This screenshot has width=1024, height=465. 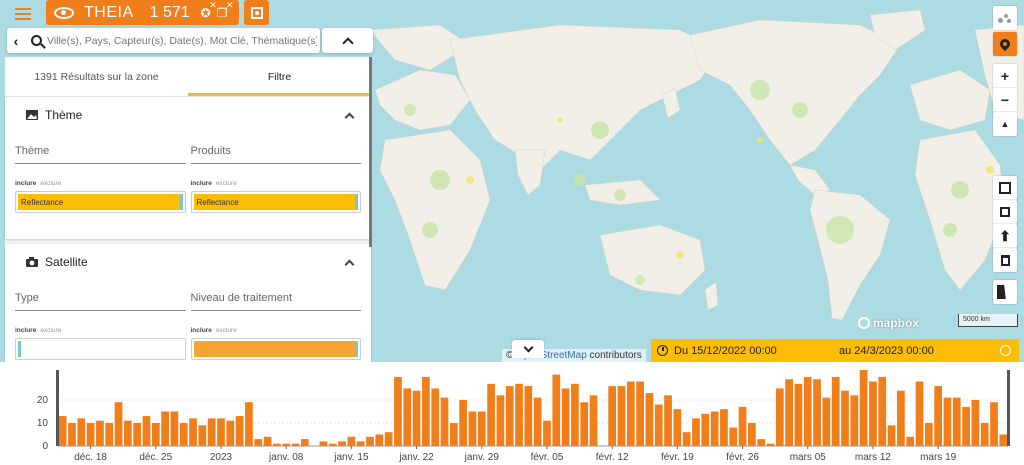 What do you see at coordinates (279, 76) in the screenshot?
I see `tab-filter: Filtre` at bounding box center [279, 76].